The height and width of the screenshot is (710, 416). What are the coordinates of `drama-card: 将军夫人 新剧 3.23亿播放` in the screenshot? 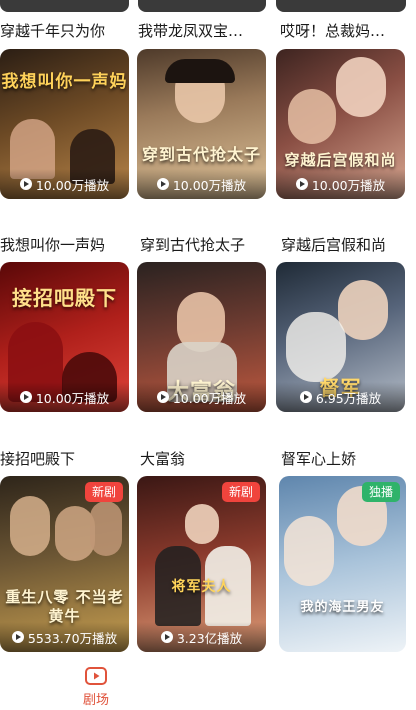 It's located at (201, 564).